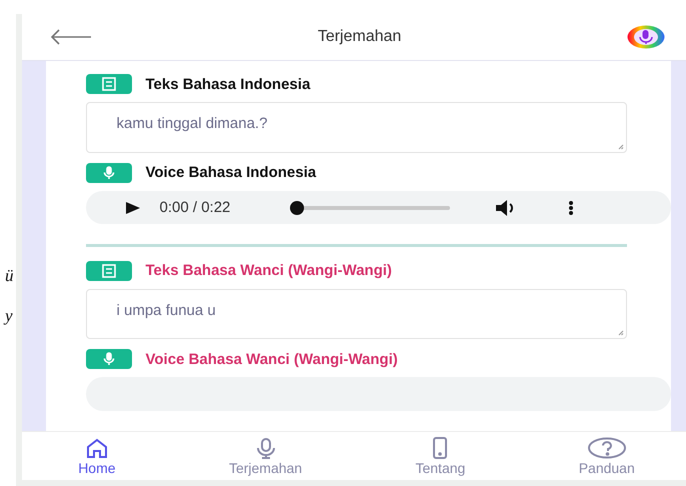 The height and width of the screenshot is (486, 686). What do you see at coordinates (356, 127) in the screenshot?
I see `text-area: kamu tinggal dimana.?` at bounding box center [356, 127].